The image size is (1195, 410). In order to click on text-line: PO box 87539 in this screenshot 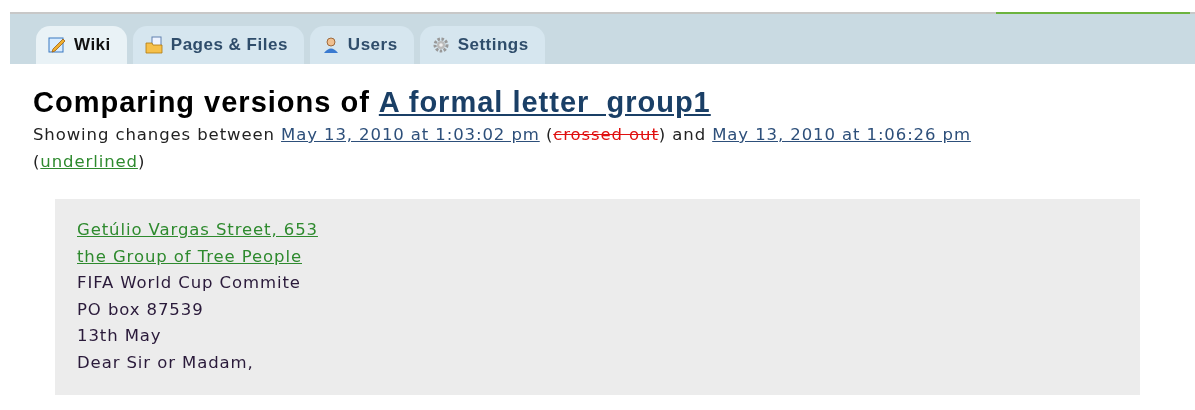, I will do `click(140, 309)`.